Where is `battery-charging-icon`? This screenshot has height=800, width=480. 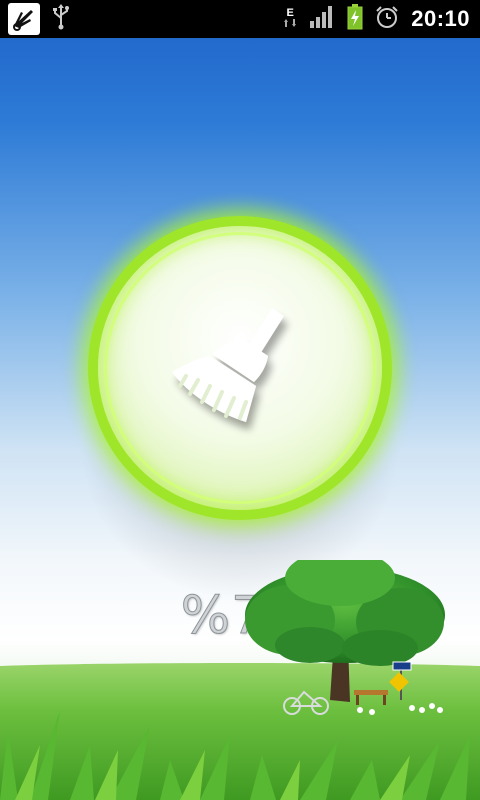 battery-charging-icon is located at coordinates (355, 19).